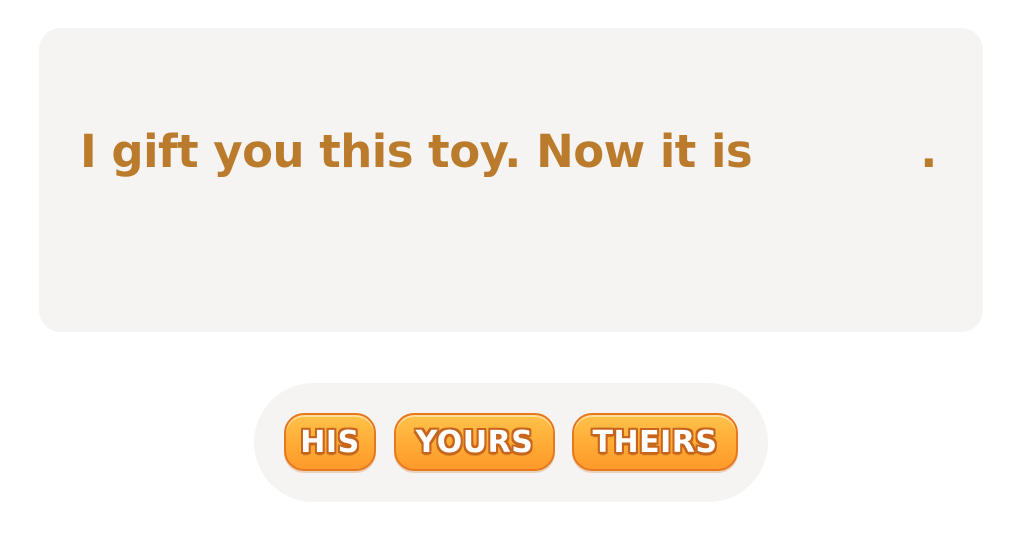  I want to click on choice-label: HIS, so click(330, 442).